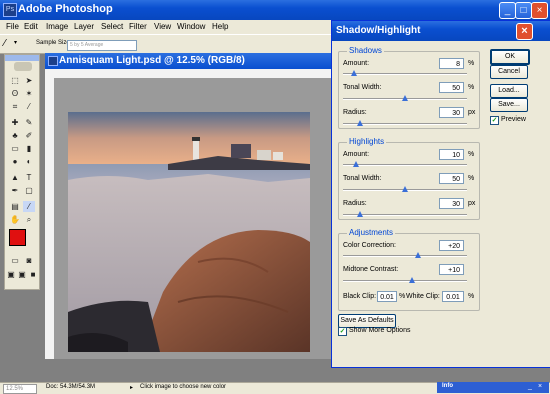 This screenshot has height=394, width=550. Describe the element at coordinates (539, 10) in the screenshot. I see `close-button: ×` at that location.